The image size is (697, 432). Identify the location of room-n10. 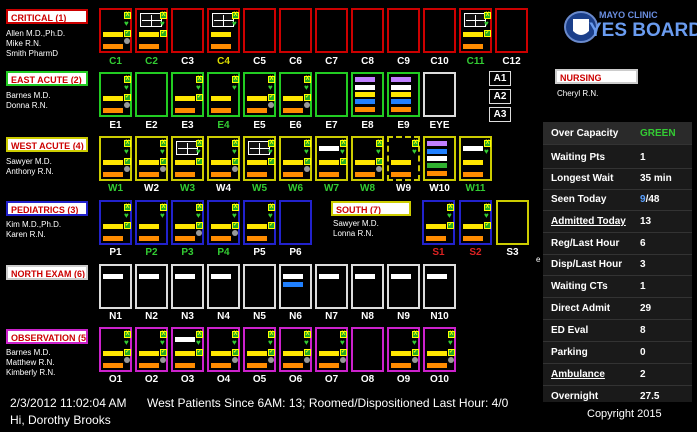
(439, 286).